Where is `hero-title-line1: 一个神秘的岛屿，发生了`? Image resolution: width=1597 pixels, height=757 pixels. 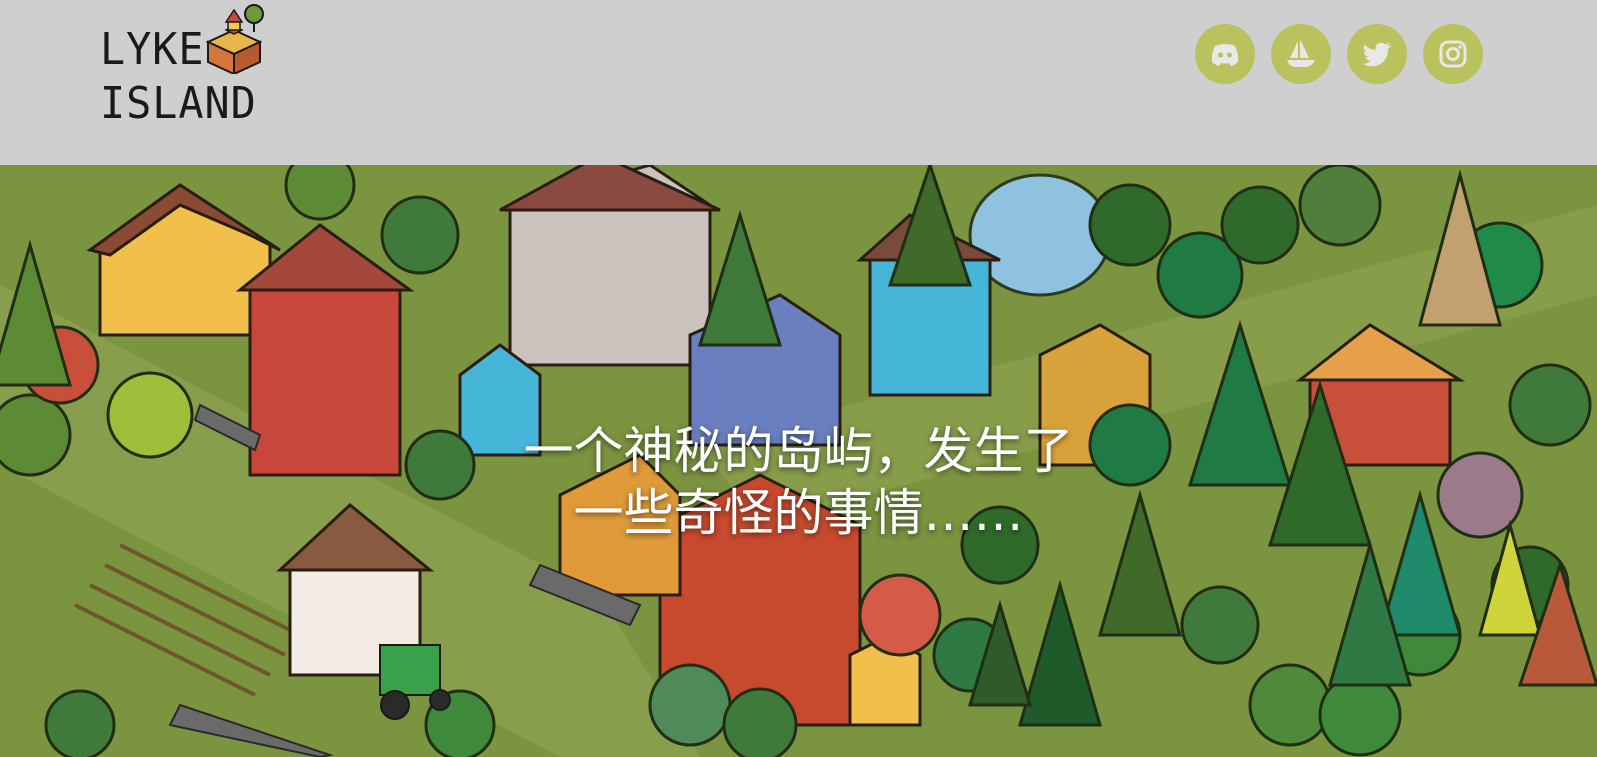
hero-title-line1: 一个神秘的岛屿，发生了 is located at coordinates (798, 451).